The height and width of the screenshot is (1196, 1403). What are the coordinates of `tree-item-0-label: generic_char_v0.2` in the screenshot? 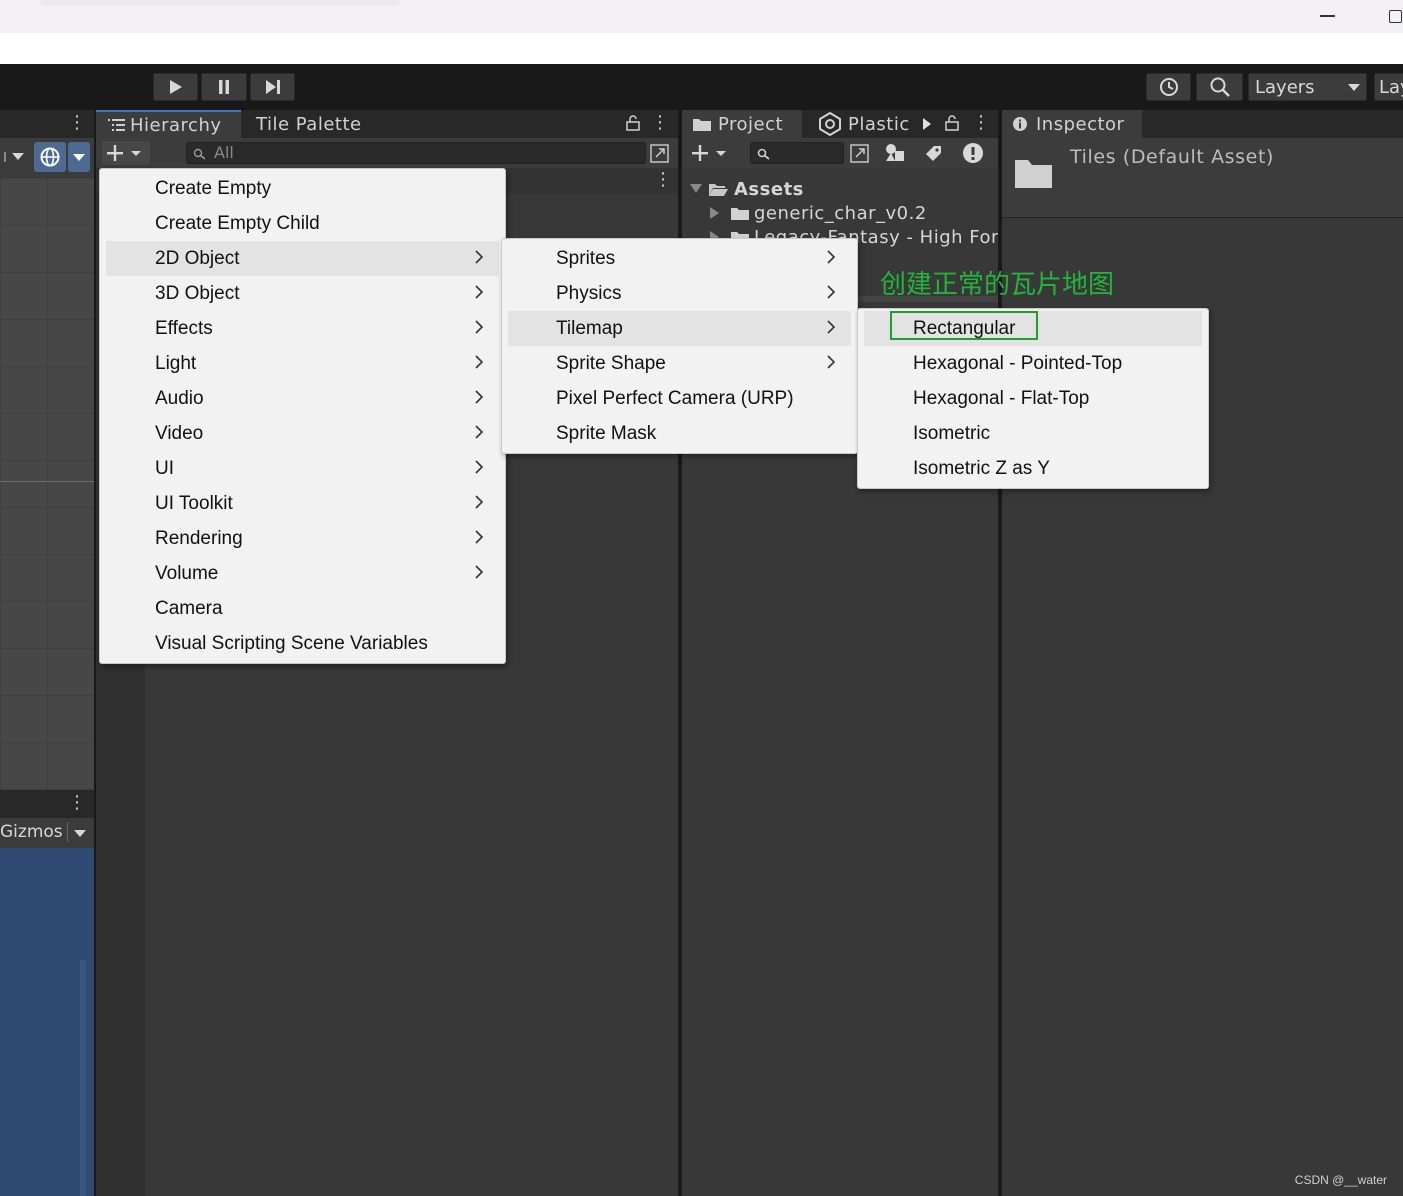 It's located at (840, 213).